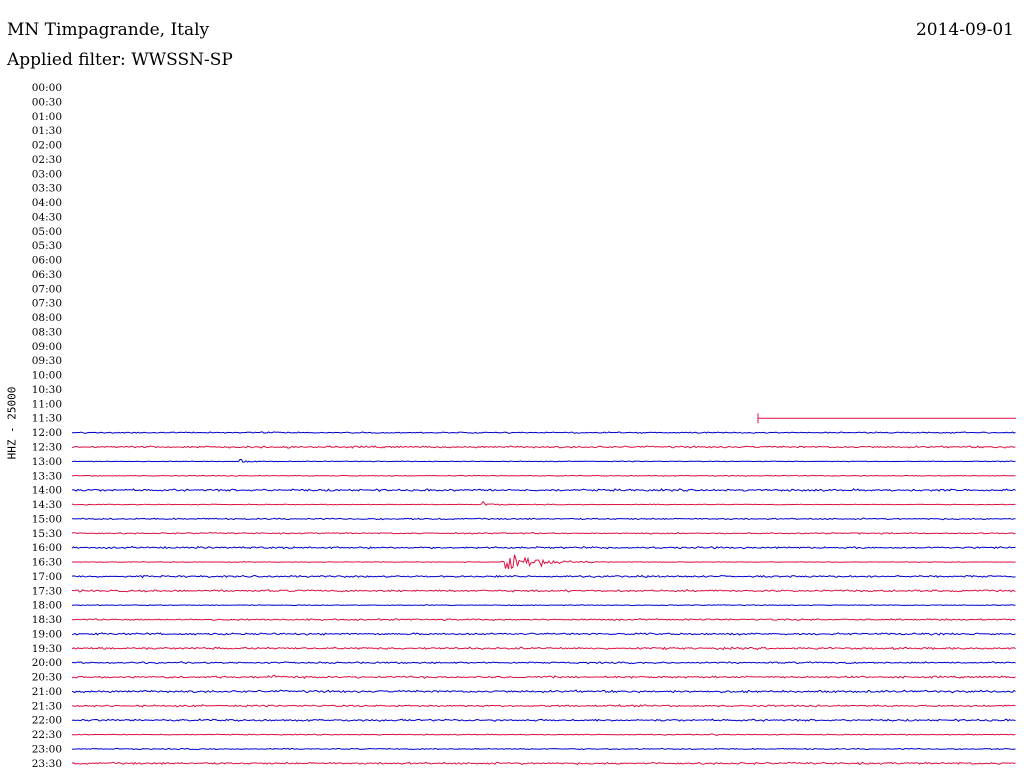  Describe the element at coordinates (47, 649) in the screenshot. I see `row-time-label: 19:30` at that location.